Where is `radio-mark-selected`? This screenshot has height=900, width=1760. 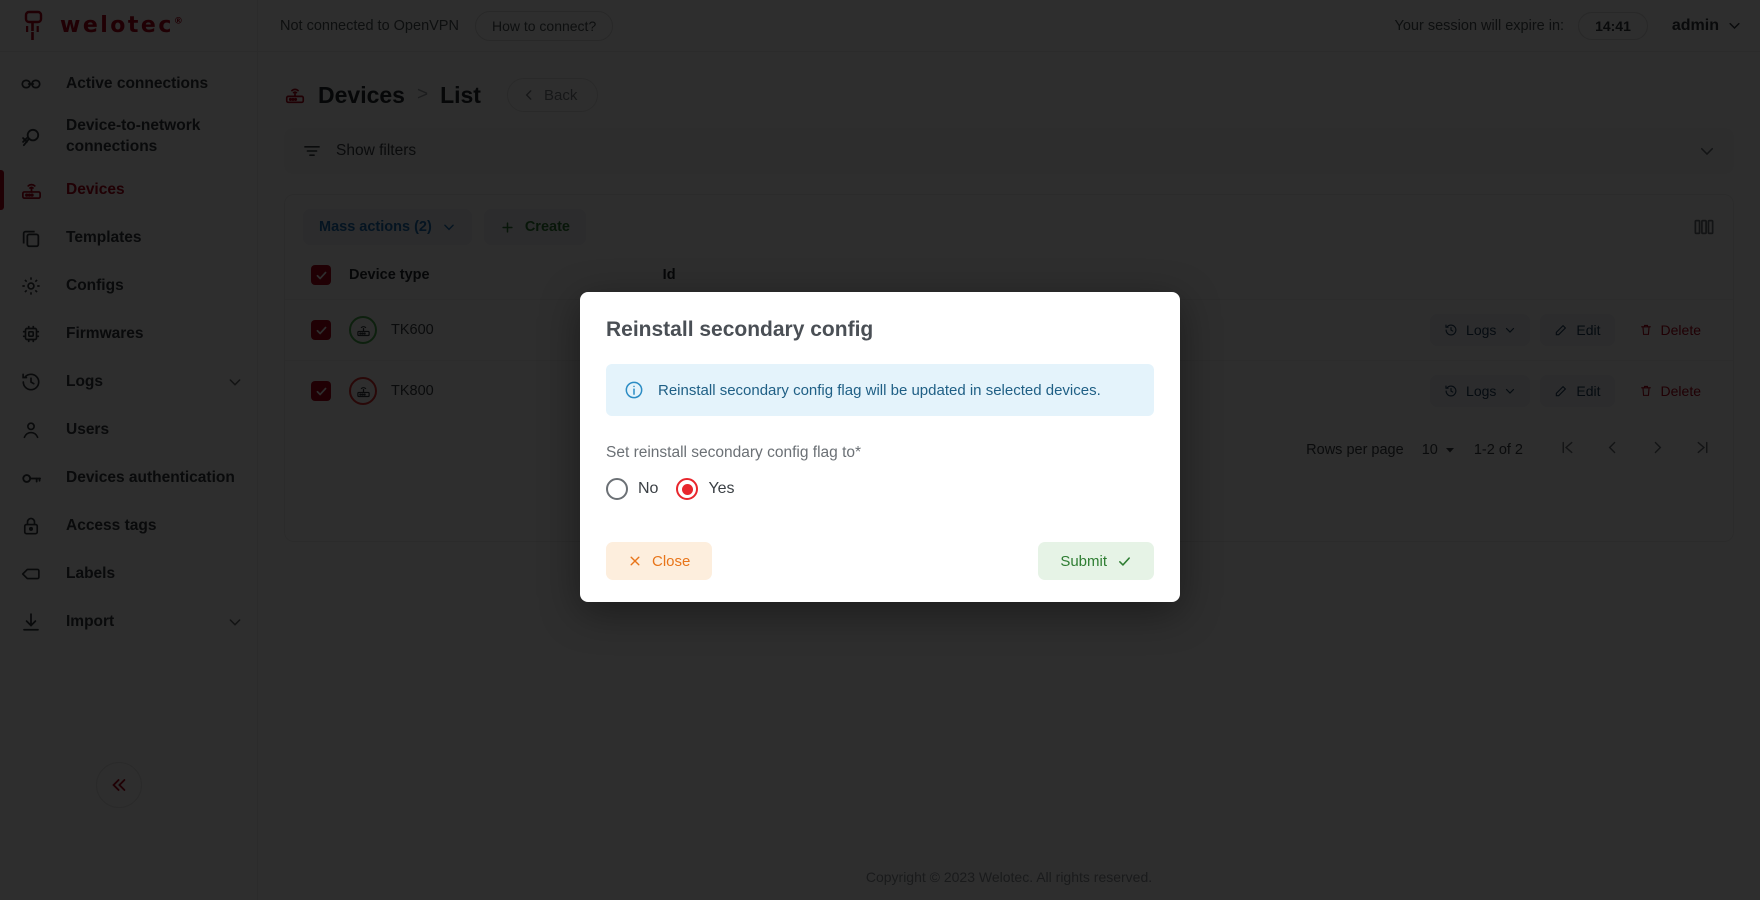 radio-mark-selected is located at coordinates (687, 489).